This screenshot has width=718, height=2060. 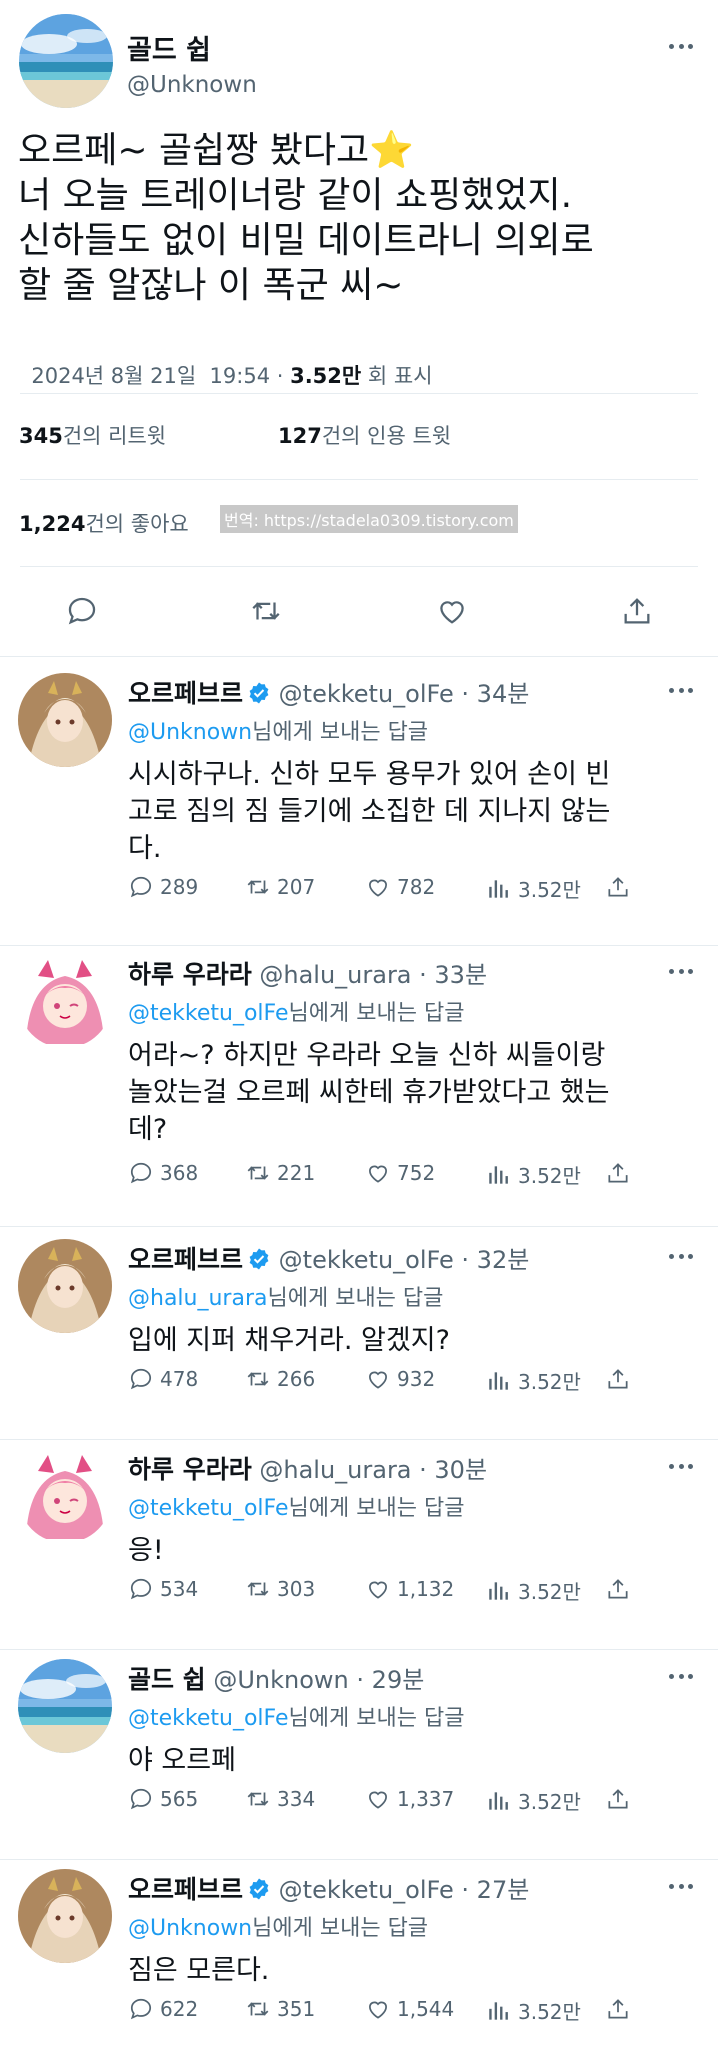 I want to click on like-button: 752, so click(x=400, y=1173).